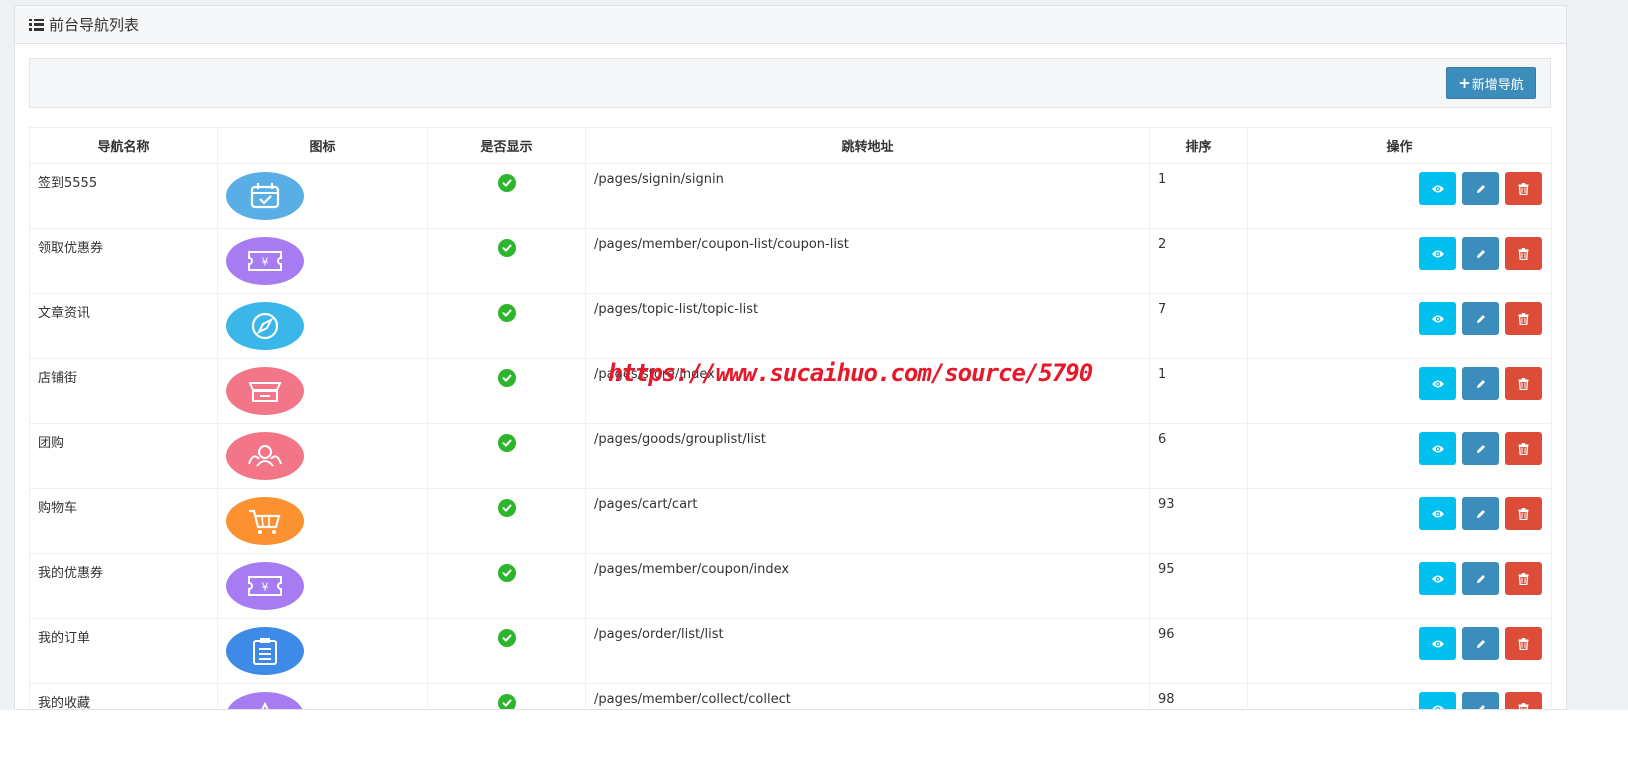 This screenshot has height=775, width=1628. I want to click on table-row: 购物车/pages/cart/cart 93, so click(790, 521).